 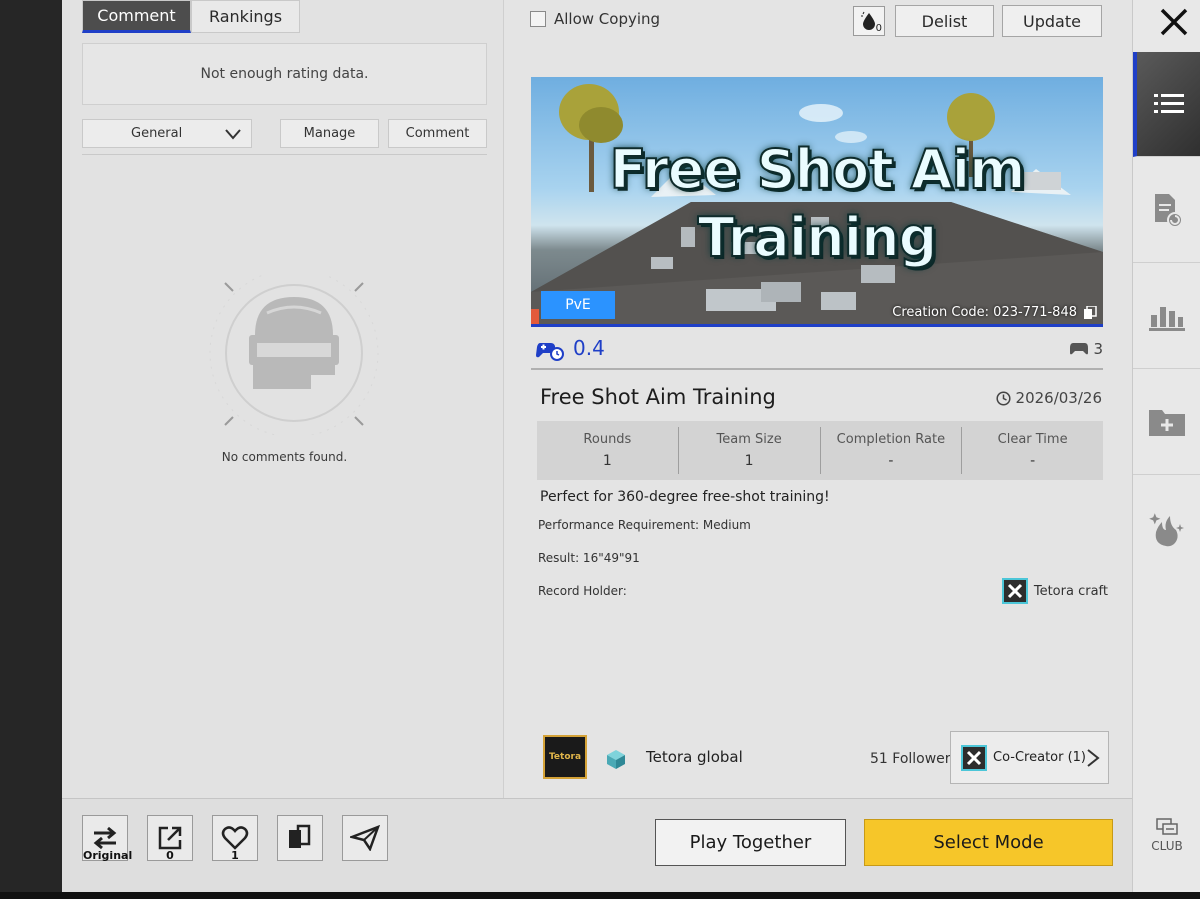 What do you see at coordinates (597, 845) in the screenshot?
I see `bottom-action-bar: Original 0 1 Play Together Select Mode` at bounding box center [597, 845].